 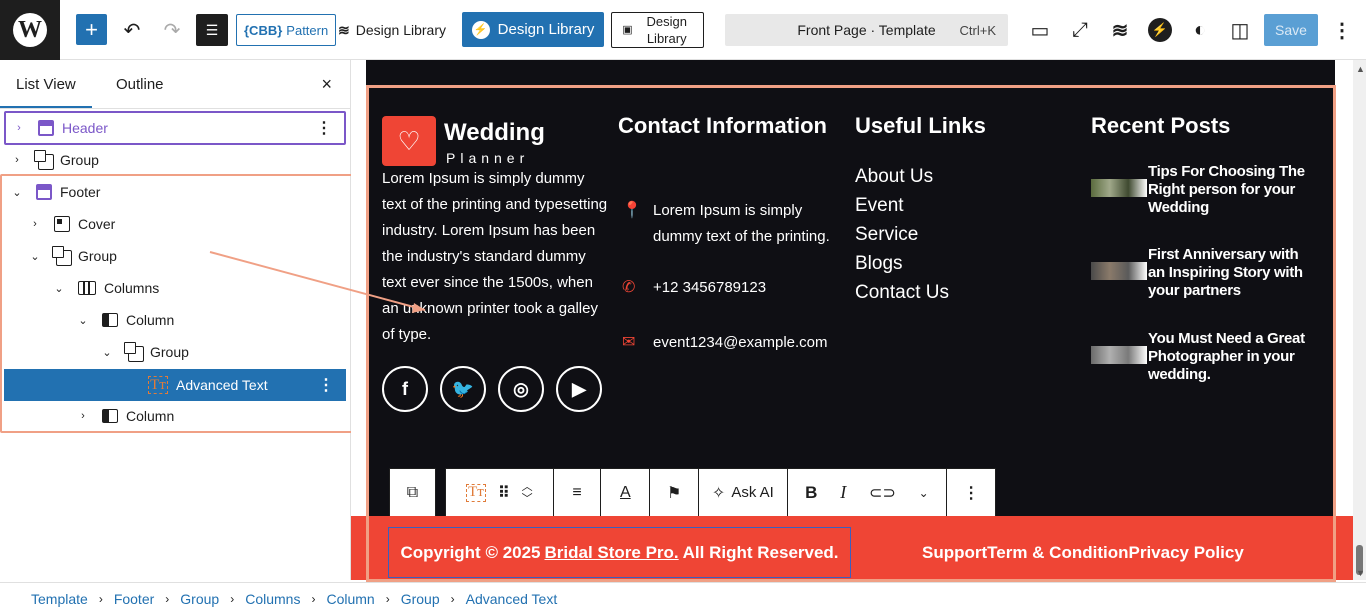 What do you see at coordinates (512, 599) in the screenshot?
I see `breadcrumb-advanced-text: Advanced Text` at bounding box center [512, 599].